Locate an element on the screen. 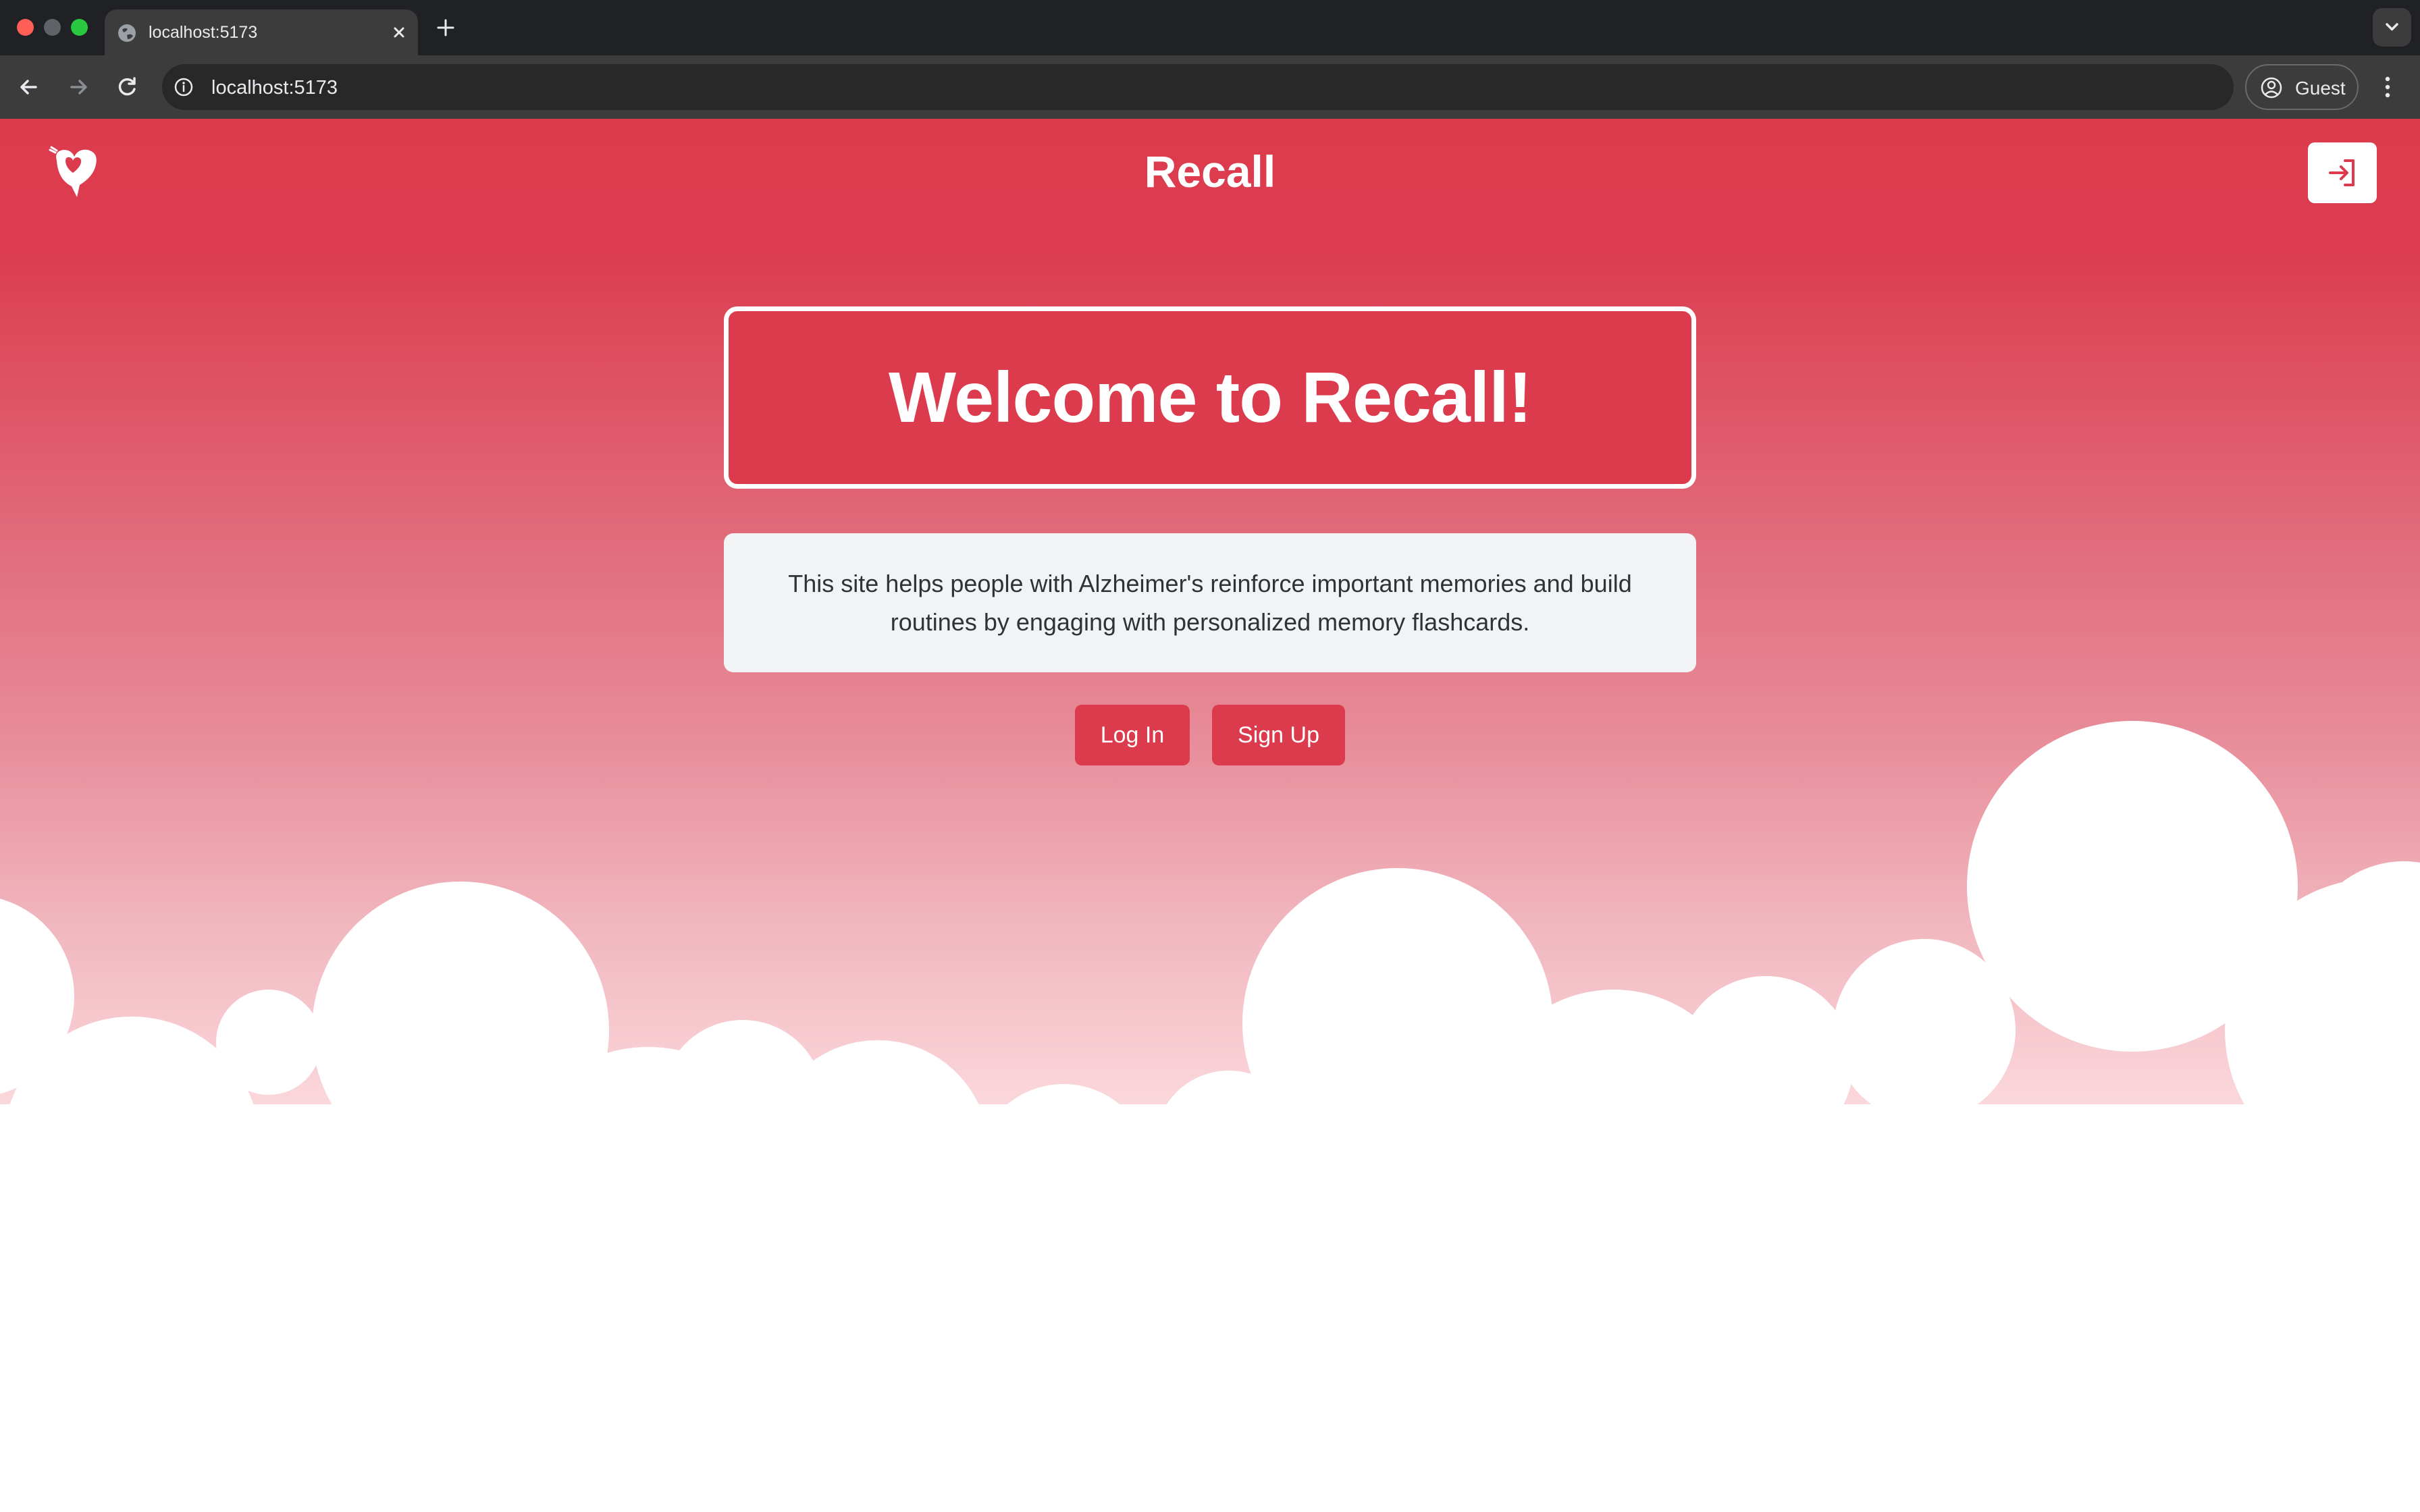  tab-search-button is located at coordinates (2392, 27).